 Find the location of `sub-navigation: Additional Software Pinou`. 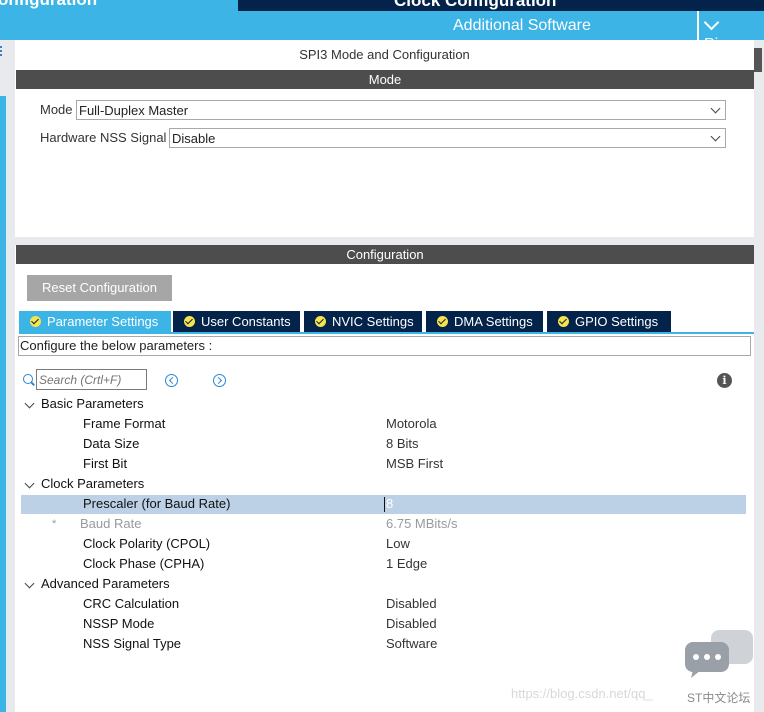

sub-navigation: Additional Software Pinou is located at coordinates (382, 32).